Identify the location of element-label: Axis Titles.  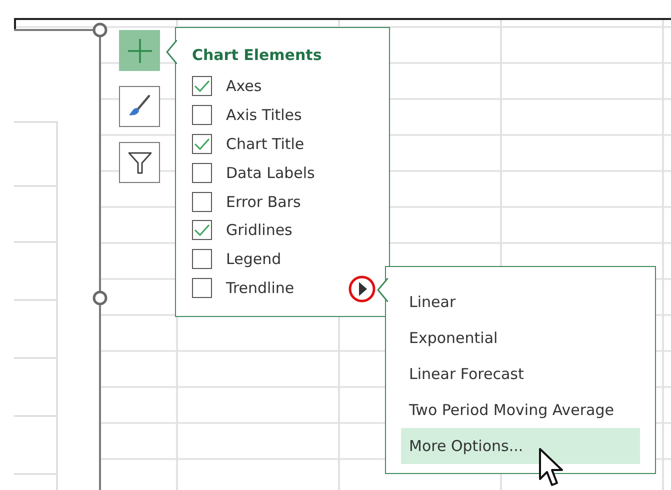
(264, 115).